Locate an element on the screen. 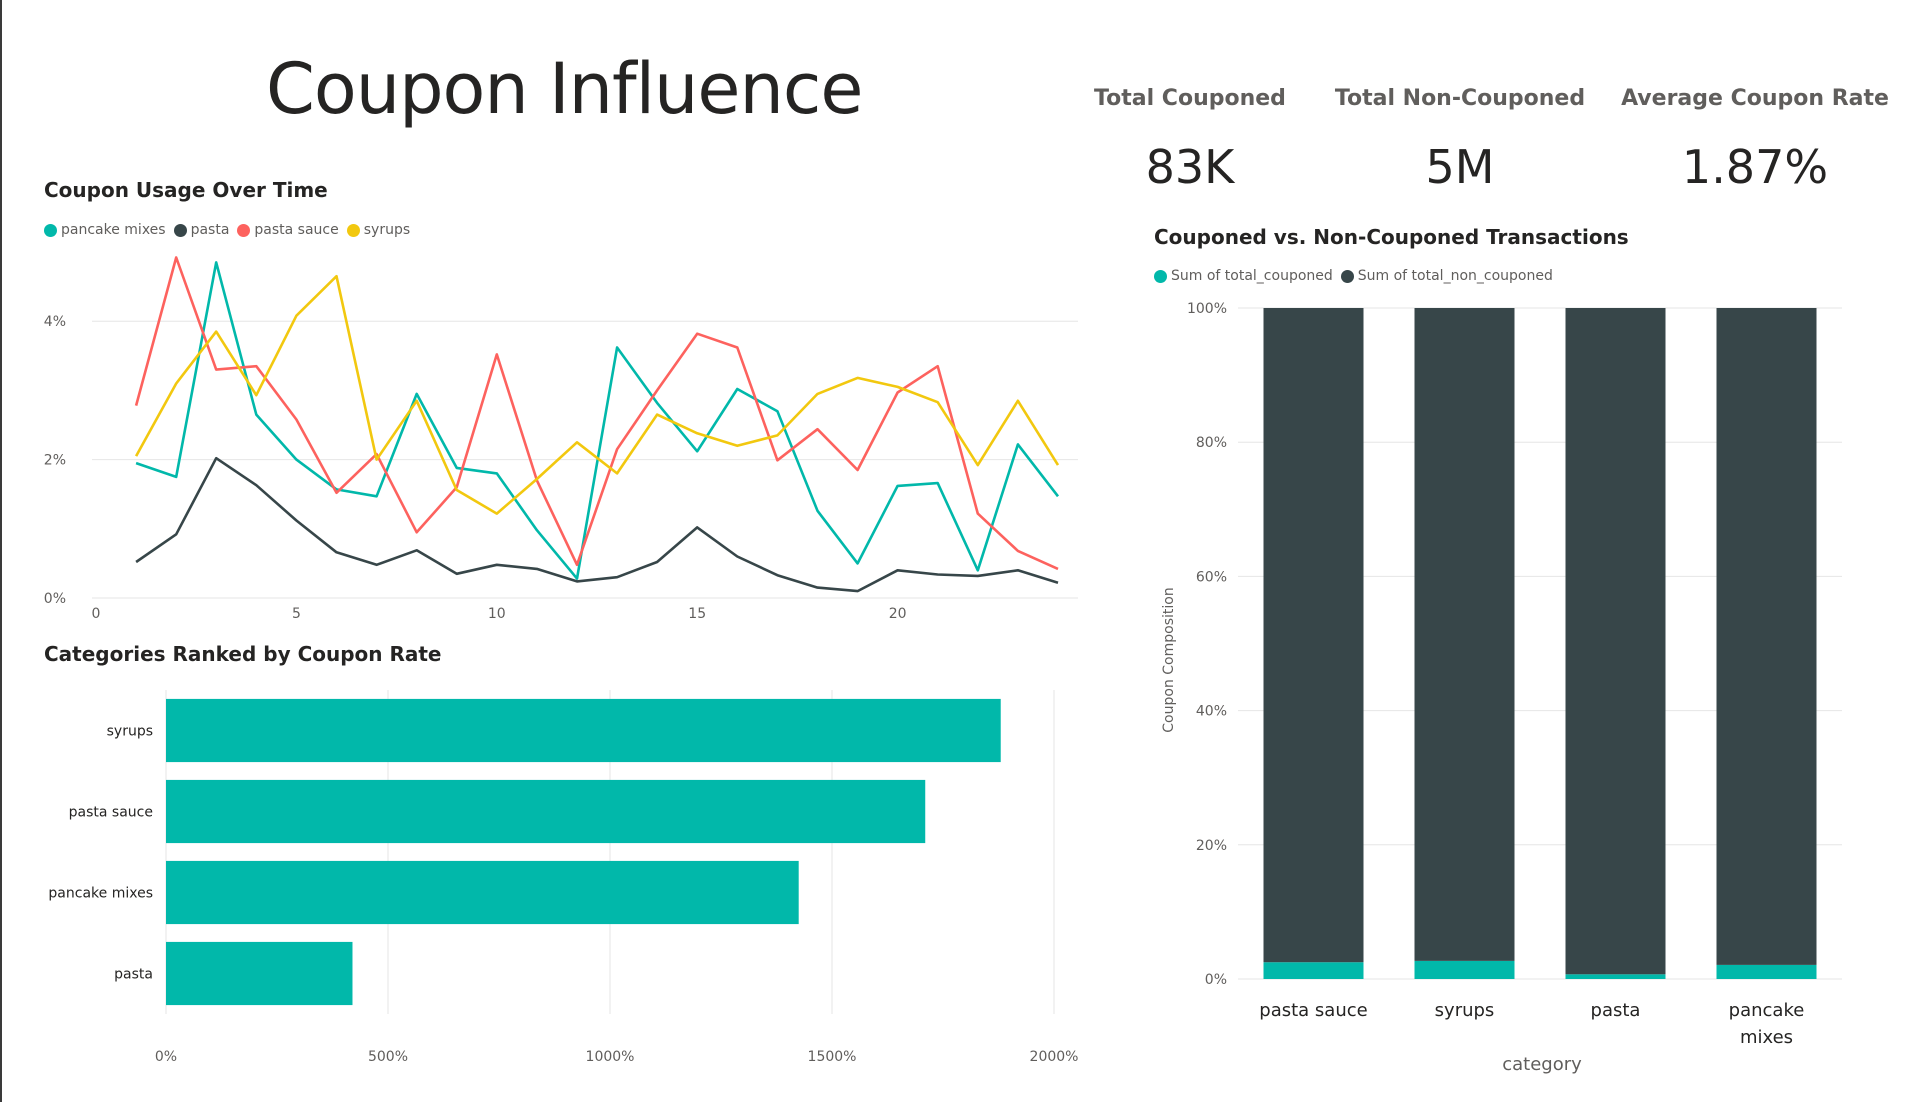 The image size is (1908, 1102). stacked-chart-y-tick-label: 60% is located at coordinates (1211, 577).